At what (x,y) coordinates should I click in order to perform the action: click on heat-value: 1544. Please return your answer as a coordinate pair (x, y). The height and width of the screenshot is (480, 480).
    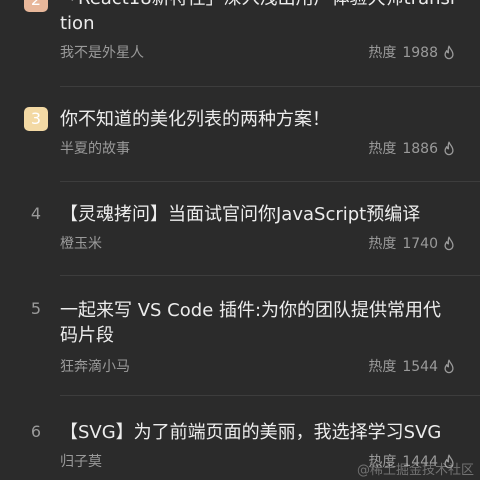
    Looking at the image, I should click on (420, 367).